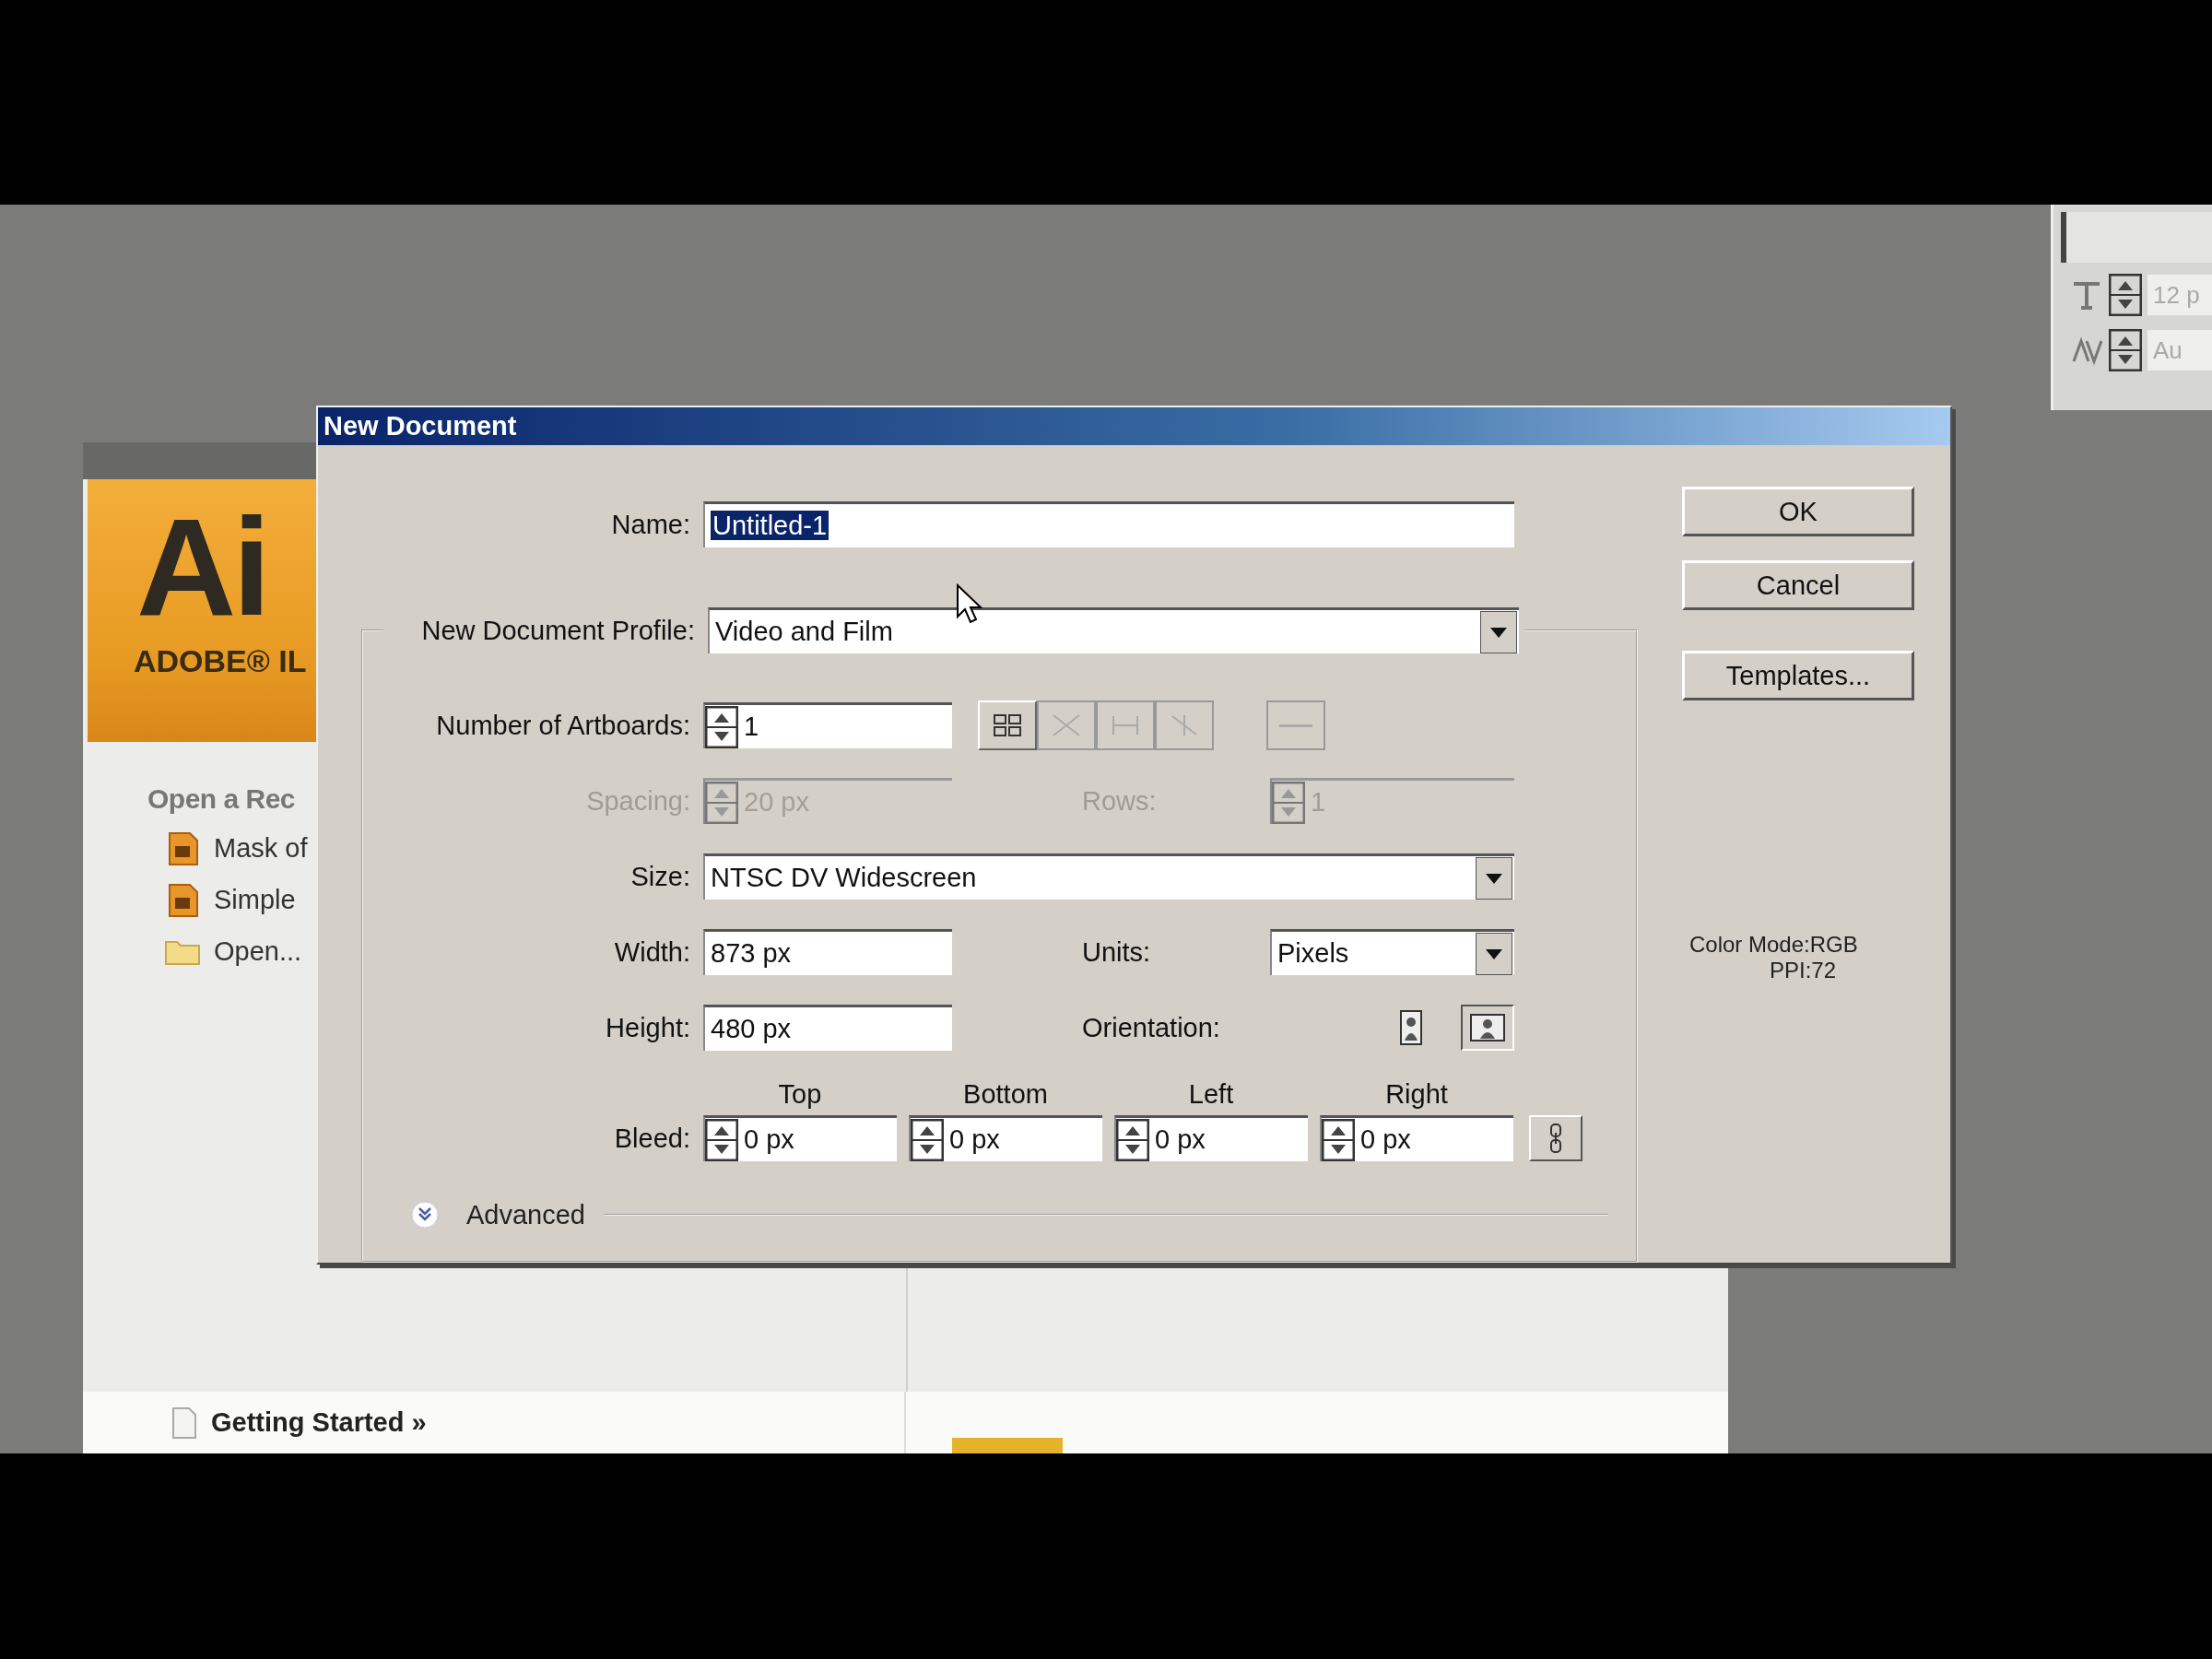 This screenshot has width=2212, height=1659. What do you see at coordinates (652, 1138) in the screenshot?
I see `field-label: Bleed:` at bounding box center [652, 1138].